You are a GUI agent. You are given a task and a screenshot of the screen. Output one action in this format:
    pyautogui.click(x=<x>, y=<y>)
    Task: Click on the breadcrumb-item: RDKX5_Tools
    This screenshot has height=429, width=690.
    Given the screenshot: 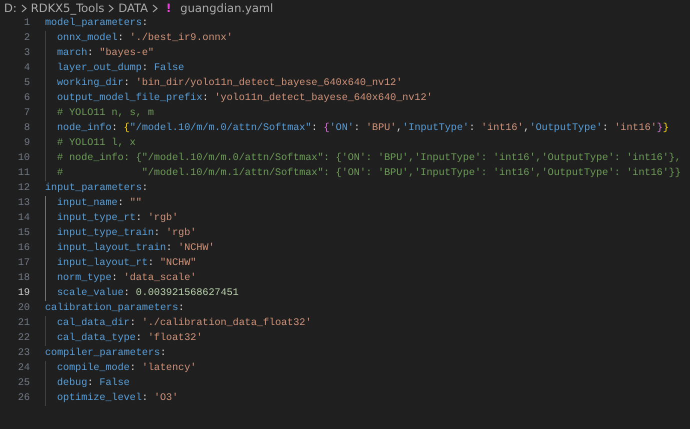 What is the action you would take?
    pyautogui.click(x=67, y=8)
    